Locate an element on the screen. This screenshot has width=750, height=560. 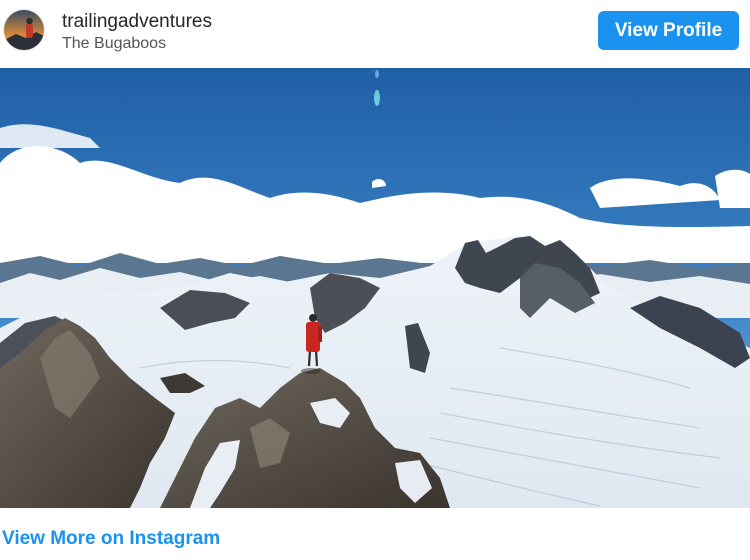
view-profile-button: View Profile is located at coordinates (668, 30).